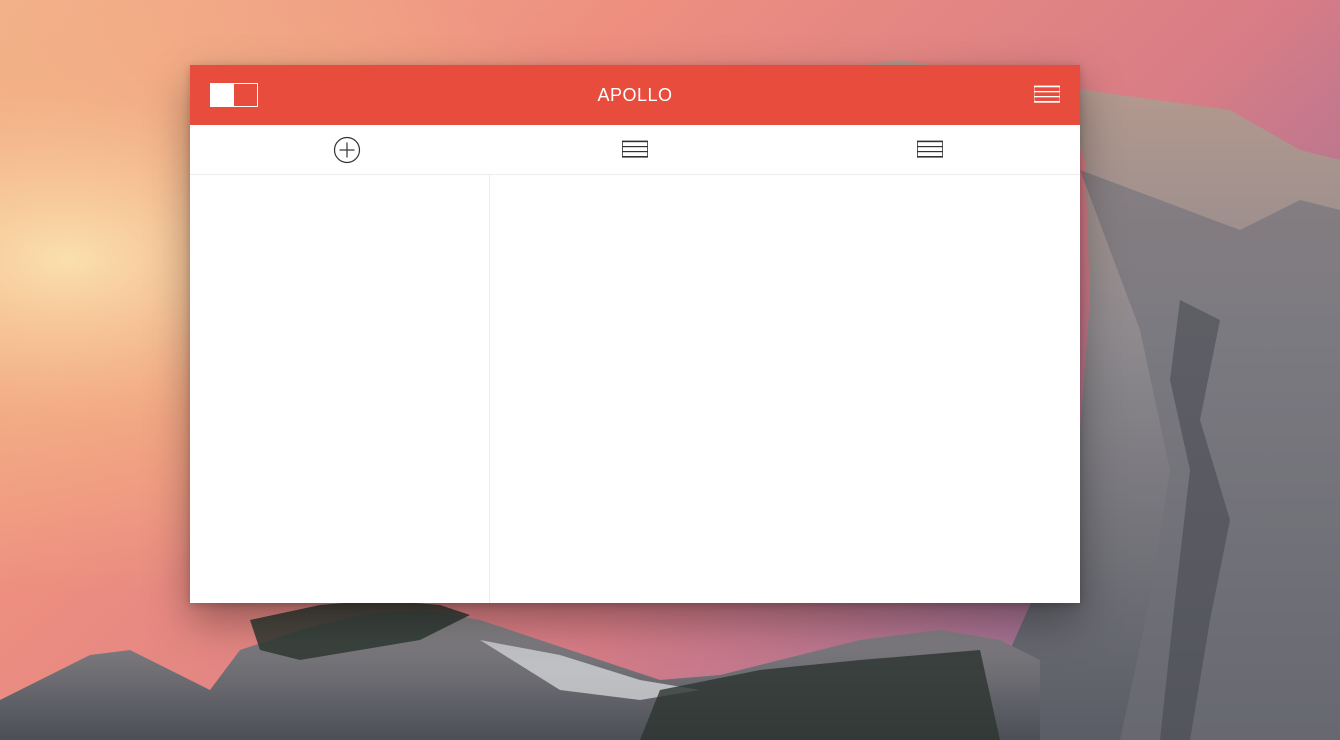 This screenshot has width=1340, height=740. What do you see at coordinates (245, 95) in the screenshot?
I see `toggle-right-half` at bounding box center [245, 95].